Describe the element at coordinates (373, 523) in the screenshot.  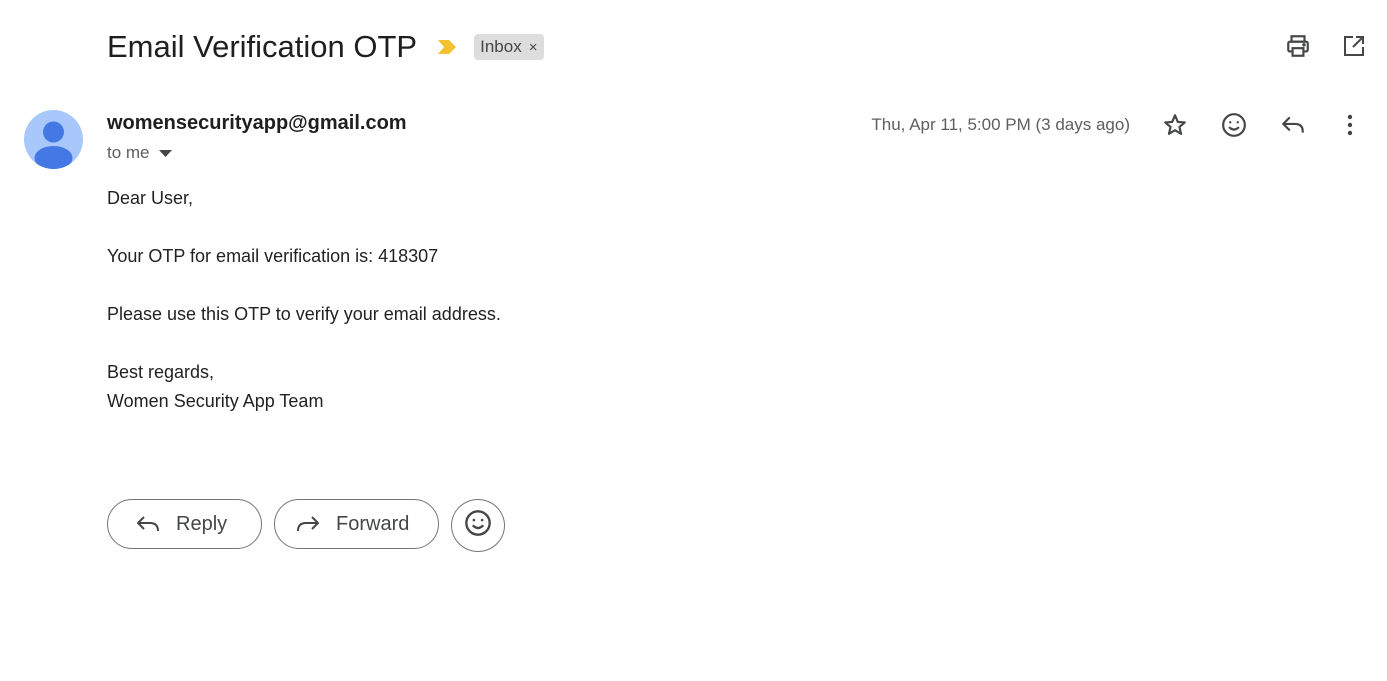
I see `forward-button-label: Forward` at that location.